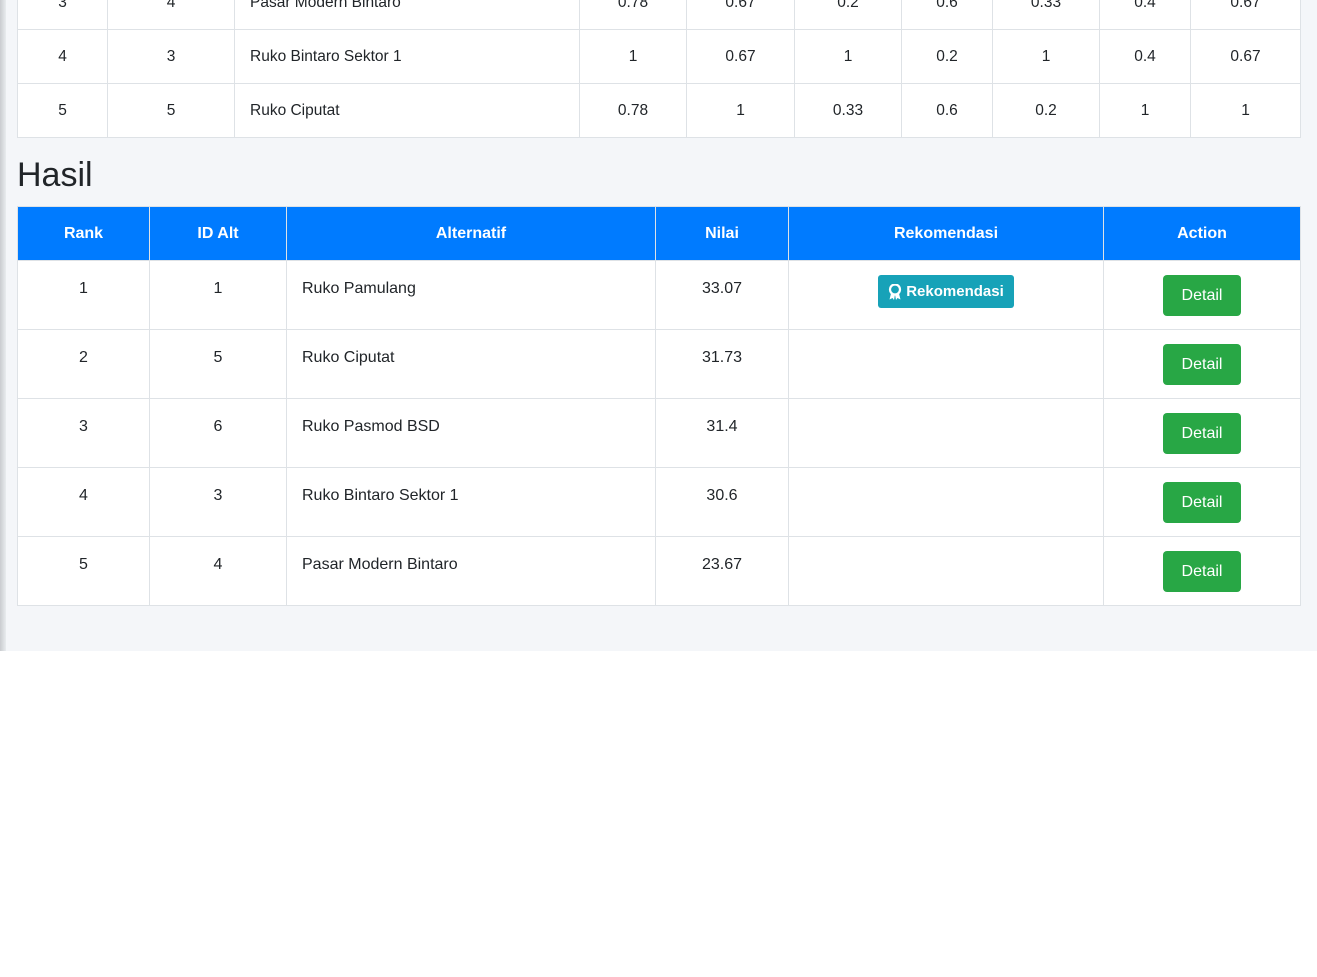  Describe the element at coordinates (218, 288) in the screenshot. I see `id-alt-text: 1` at that location.